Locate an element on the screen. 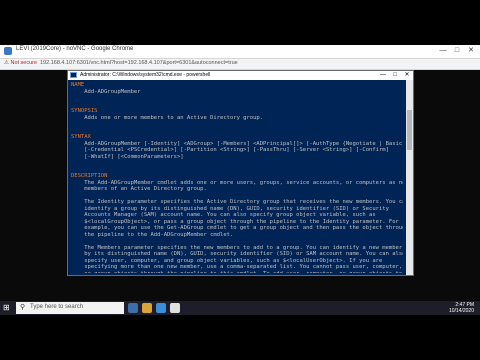 This screenshot has width=480, height=360. ps-minimize-icon: — is located at coordinates (383, 75).